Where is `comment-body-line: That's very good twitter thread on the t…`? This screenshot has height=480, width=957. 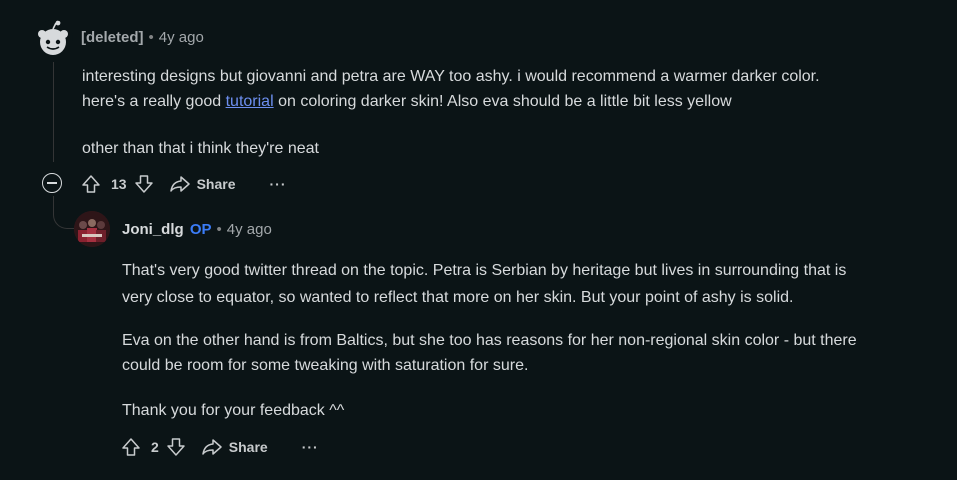
comment-body-line: That's very good twitter thread on the t… is located at coordinates (484, 270).